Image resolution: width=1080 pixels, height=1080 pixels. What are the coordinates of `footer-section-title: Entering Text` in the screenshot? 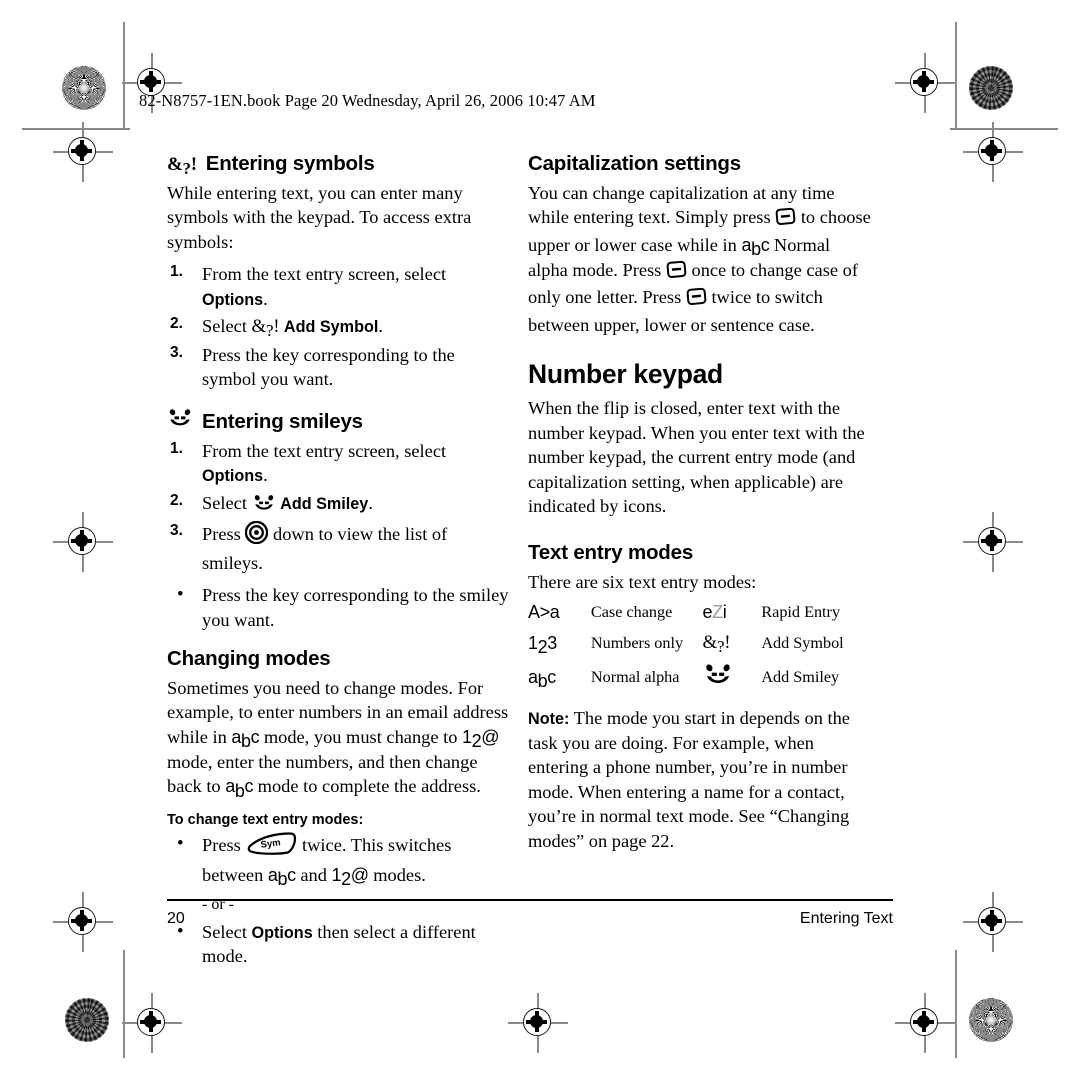 It's located at (846, 918).